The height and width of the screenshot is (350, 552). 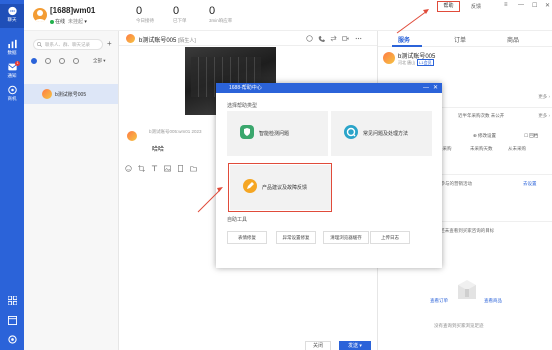 What do you see at coordinates (71, 94) in the screenshot?
I see `contact-row: b测试账号005` at bounding box center [71, 94].